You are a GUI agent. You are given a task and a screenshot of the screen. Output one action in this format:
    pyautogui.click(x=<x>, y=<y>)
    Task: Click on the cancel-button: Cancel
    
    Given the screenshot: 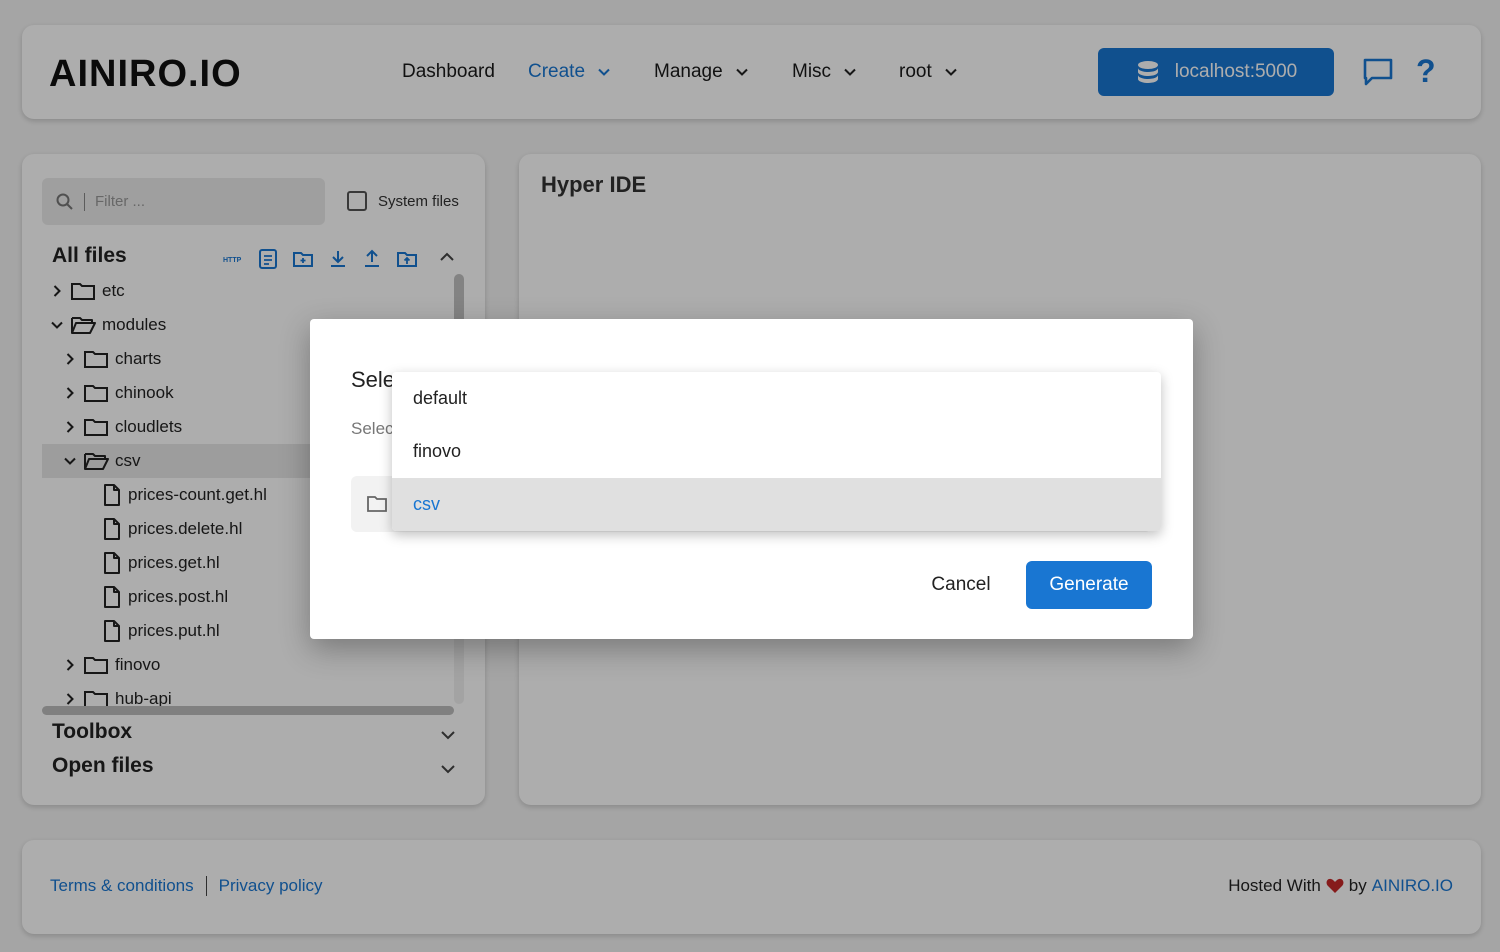 What is the action you would take?
    pyautogui.click(x=961, y=585)
    